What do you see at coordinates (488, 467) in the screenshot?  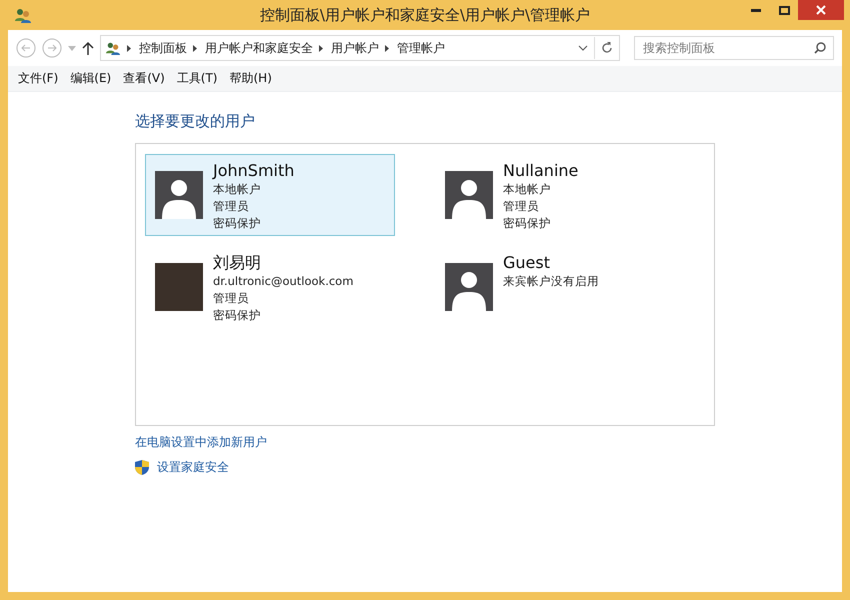 I see `link: 设置家庭安全` at bounding box center [488, 467].